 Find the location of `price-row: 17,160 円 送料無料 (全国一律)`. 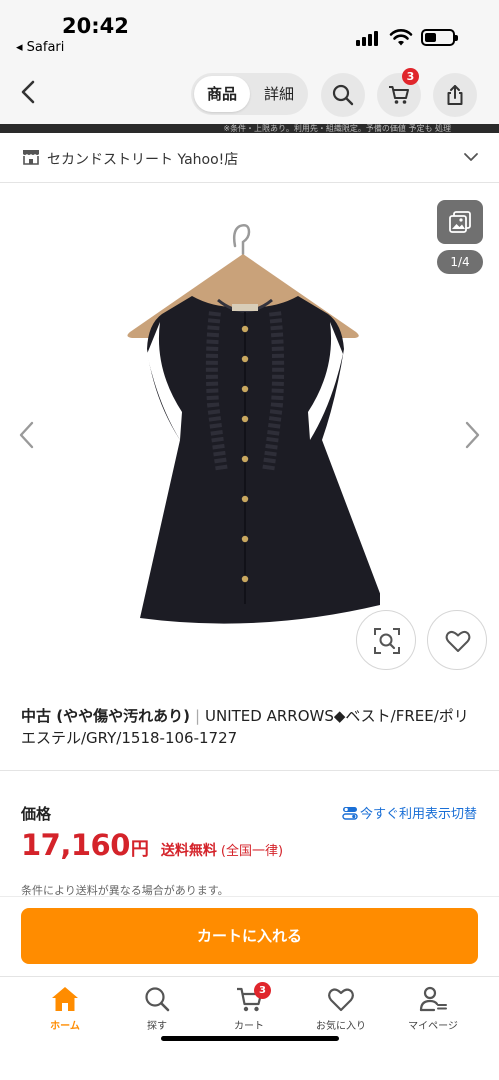

price-row: 17,160 円 送料無料 (全国一律) is located at coordinates (152, 845).